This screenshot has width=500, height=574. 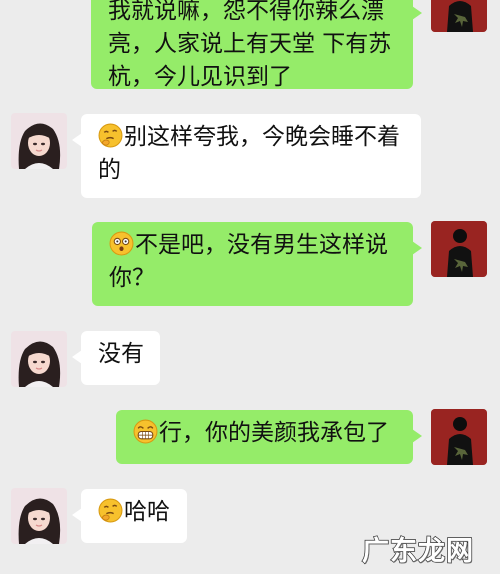 I want to click on message-bubble-received: 没有, so click(x=116, y=358).